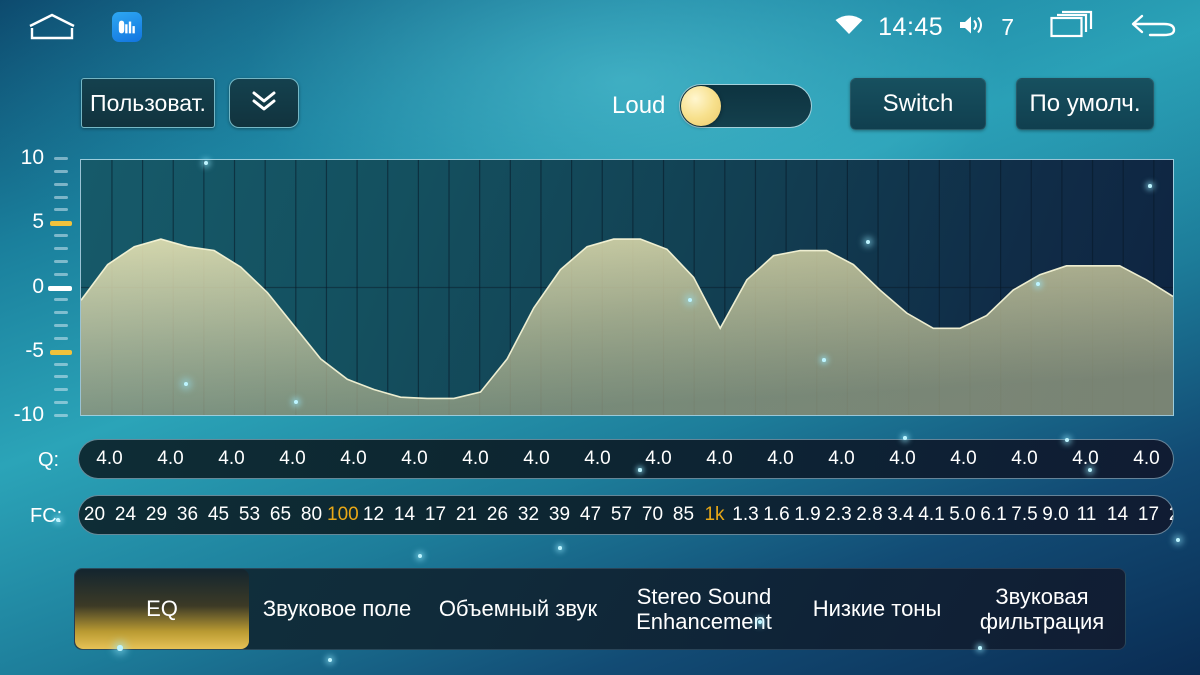 Image resolution: width=1200 pixels, height=675 pixels. I want to click on controls-row: Пользоват. Loud Switch По умолч., so click(600, 103).